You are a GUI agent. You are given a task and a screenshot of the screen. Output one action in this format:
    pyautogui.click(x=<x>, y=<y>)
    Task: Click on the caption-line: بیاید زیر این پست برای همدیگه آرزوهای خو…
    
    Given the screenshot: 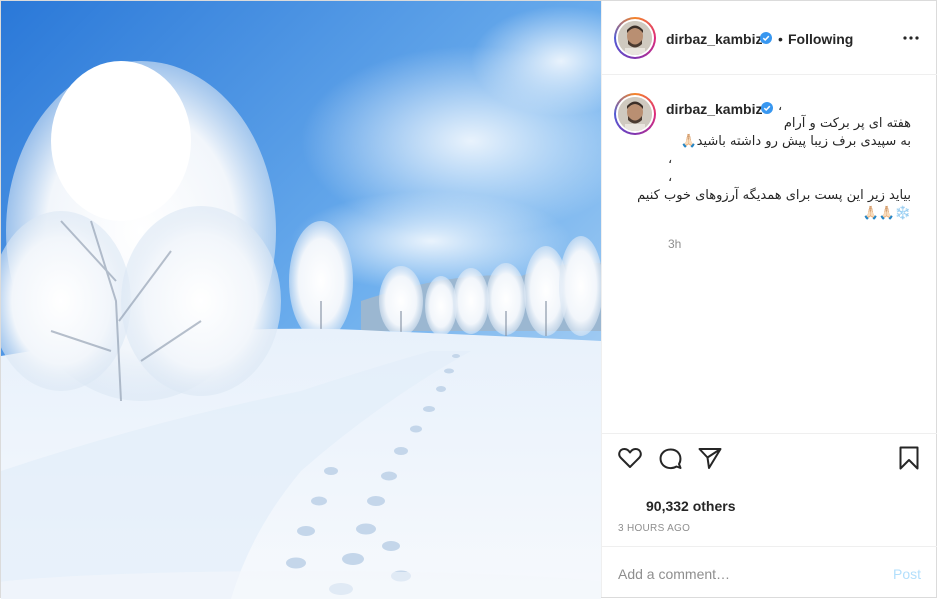 What is the action you would take?
    pyautogui.click(x=774, y=195)
    